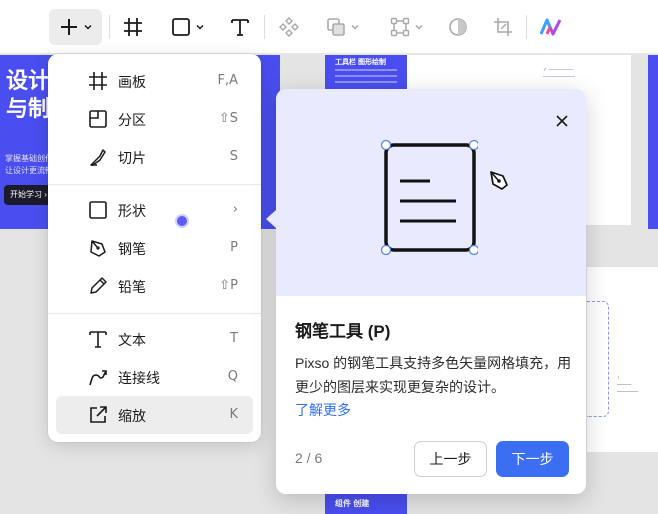 Image resolution: width=658 pixels, height=514 pixels. What do you see at coordinates (154, 81) in the screenshot?
I see `menu-item-frame: 画板 F,A` at bounding box center [154, 81].